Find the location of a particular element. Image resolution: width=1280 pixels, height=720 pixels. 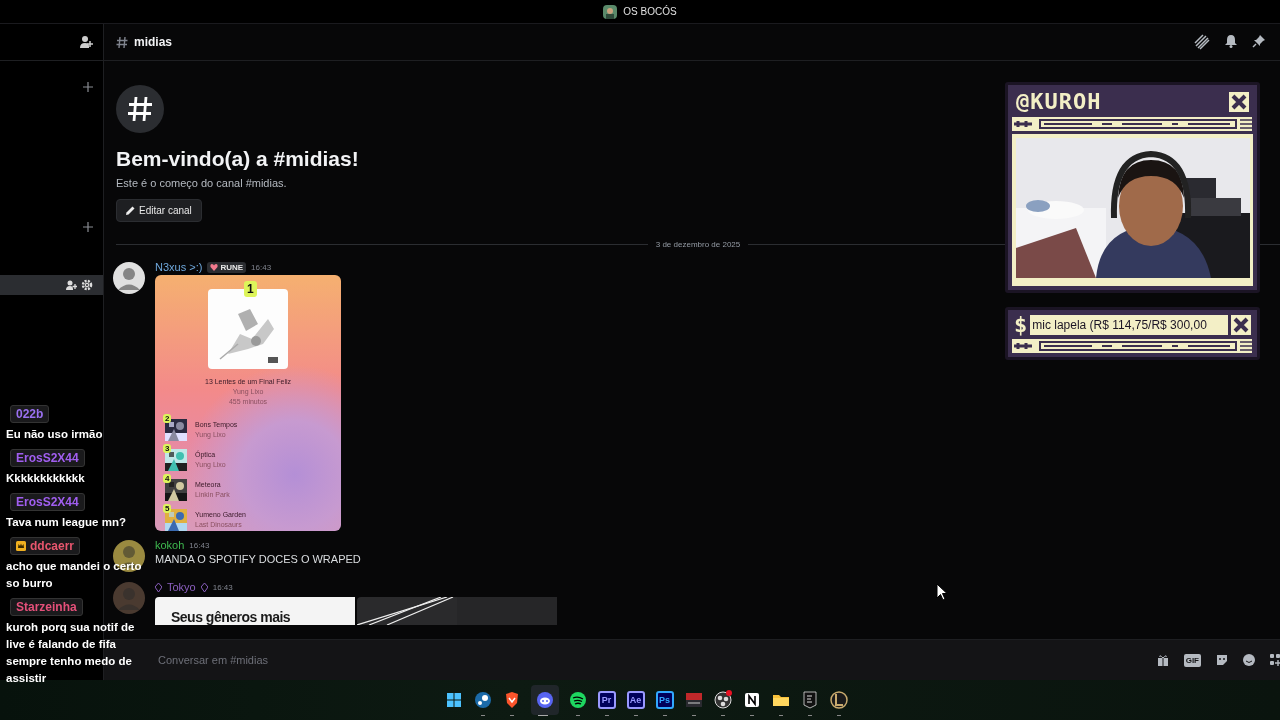

streamer-handle: @KUROH is located at coordinates (1059, 101).